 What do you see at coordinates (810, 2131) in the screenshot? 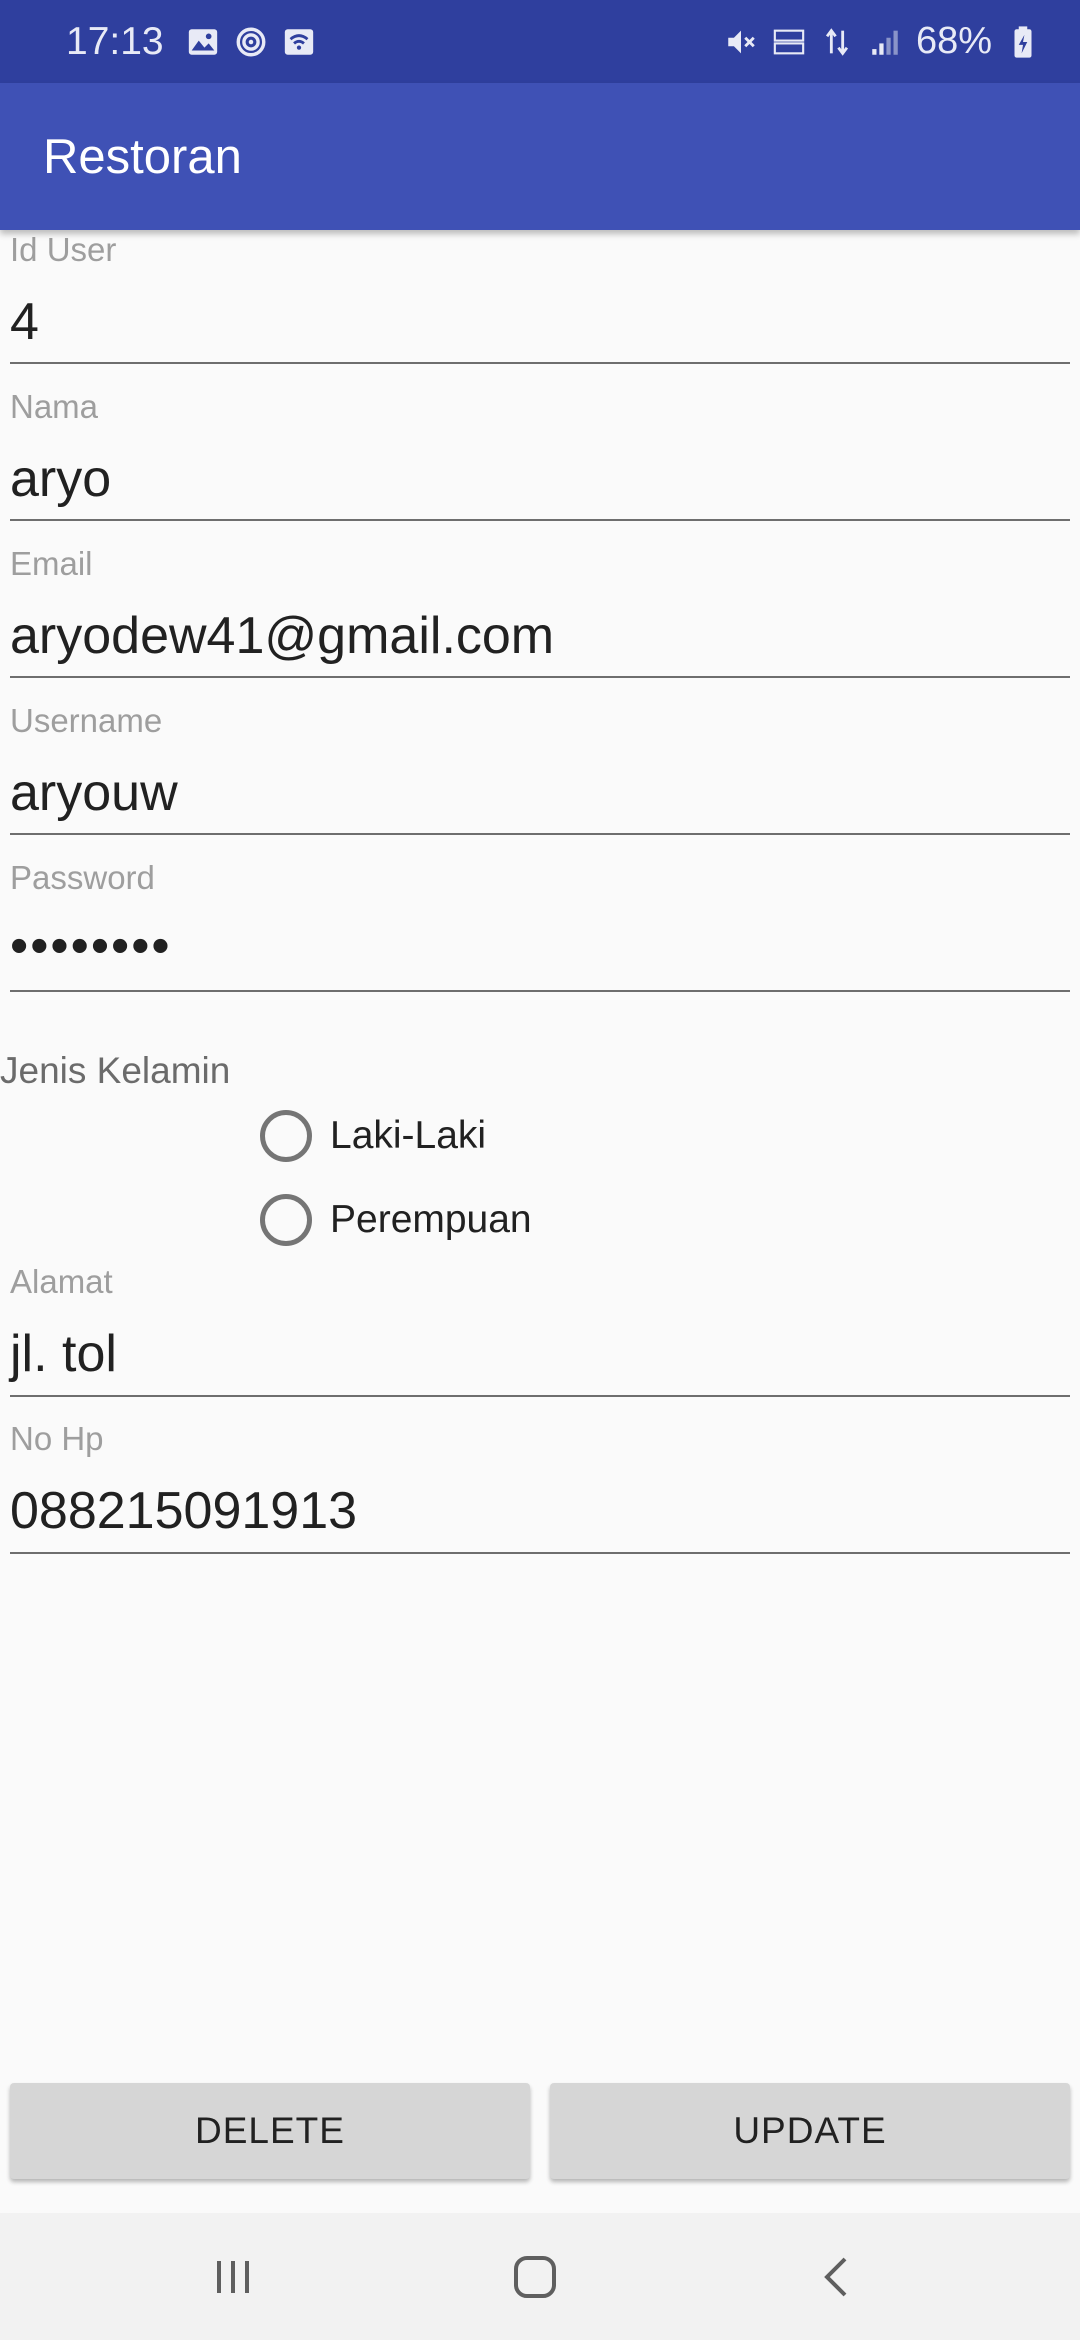
I see `update-button: UPDATE` at bounding box center [810, 2131].